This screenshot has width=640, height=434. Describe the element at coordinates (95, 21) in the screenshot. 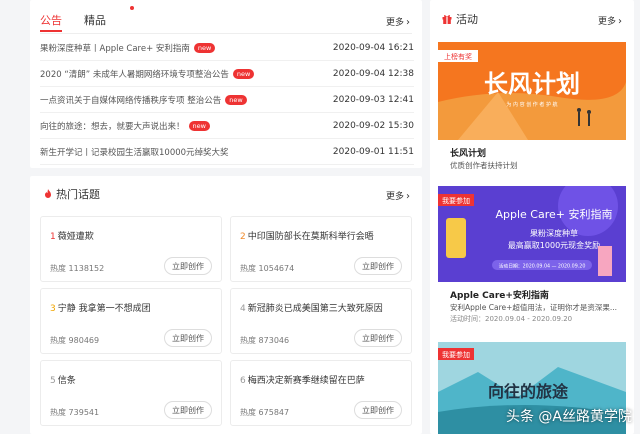

I see `tab-featured: 精品` at that location.